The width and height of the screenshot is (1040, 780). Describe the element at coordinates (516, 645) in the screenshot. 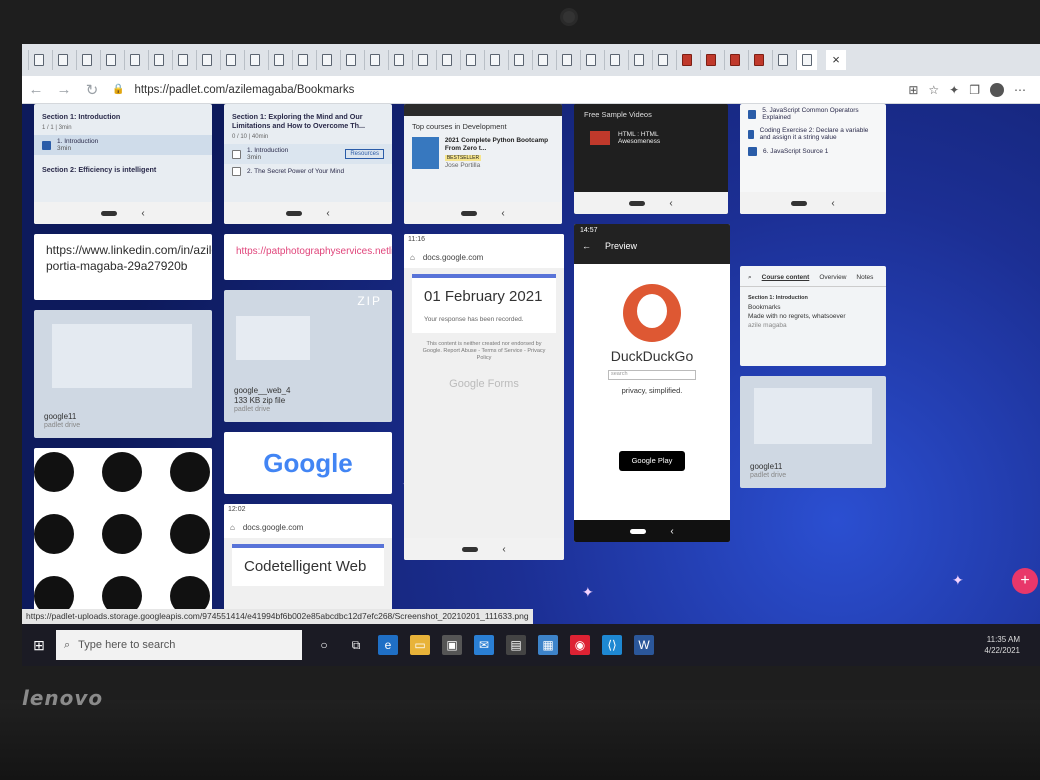

I see `app-icon: ▤` at that location.